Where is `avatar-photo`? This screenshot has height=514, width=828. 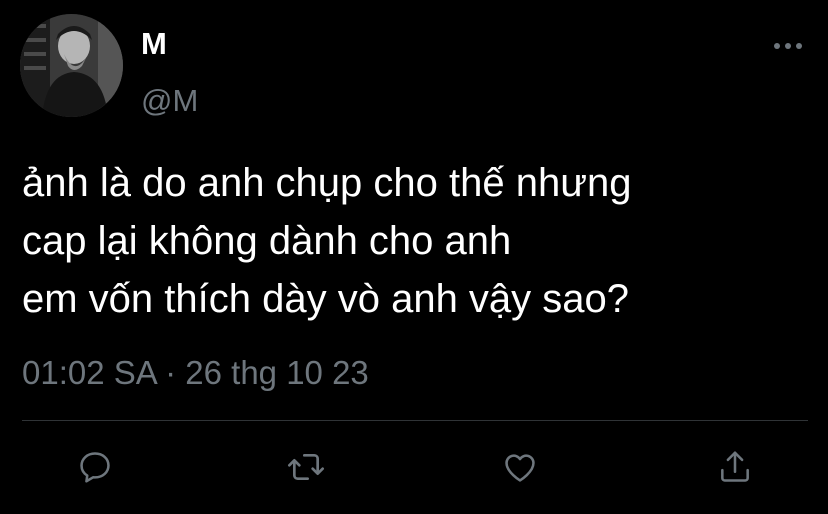 avatar-photo is located at coordinates (71, 65).